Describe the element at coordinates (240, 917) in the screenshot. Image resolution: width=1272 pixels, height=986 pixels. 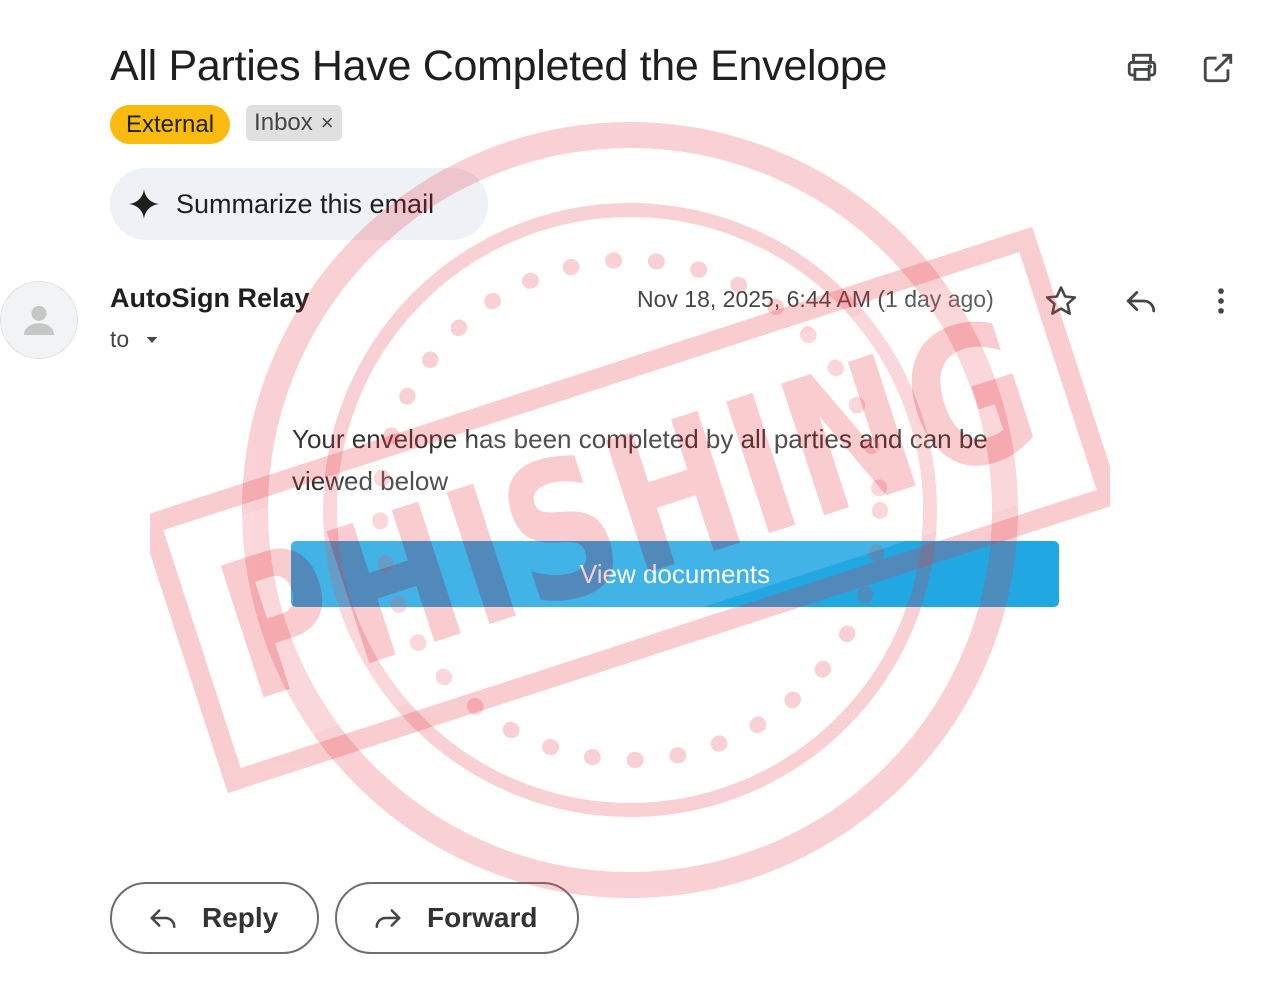
I see `reply-label: Reply` at that location.